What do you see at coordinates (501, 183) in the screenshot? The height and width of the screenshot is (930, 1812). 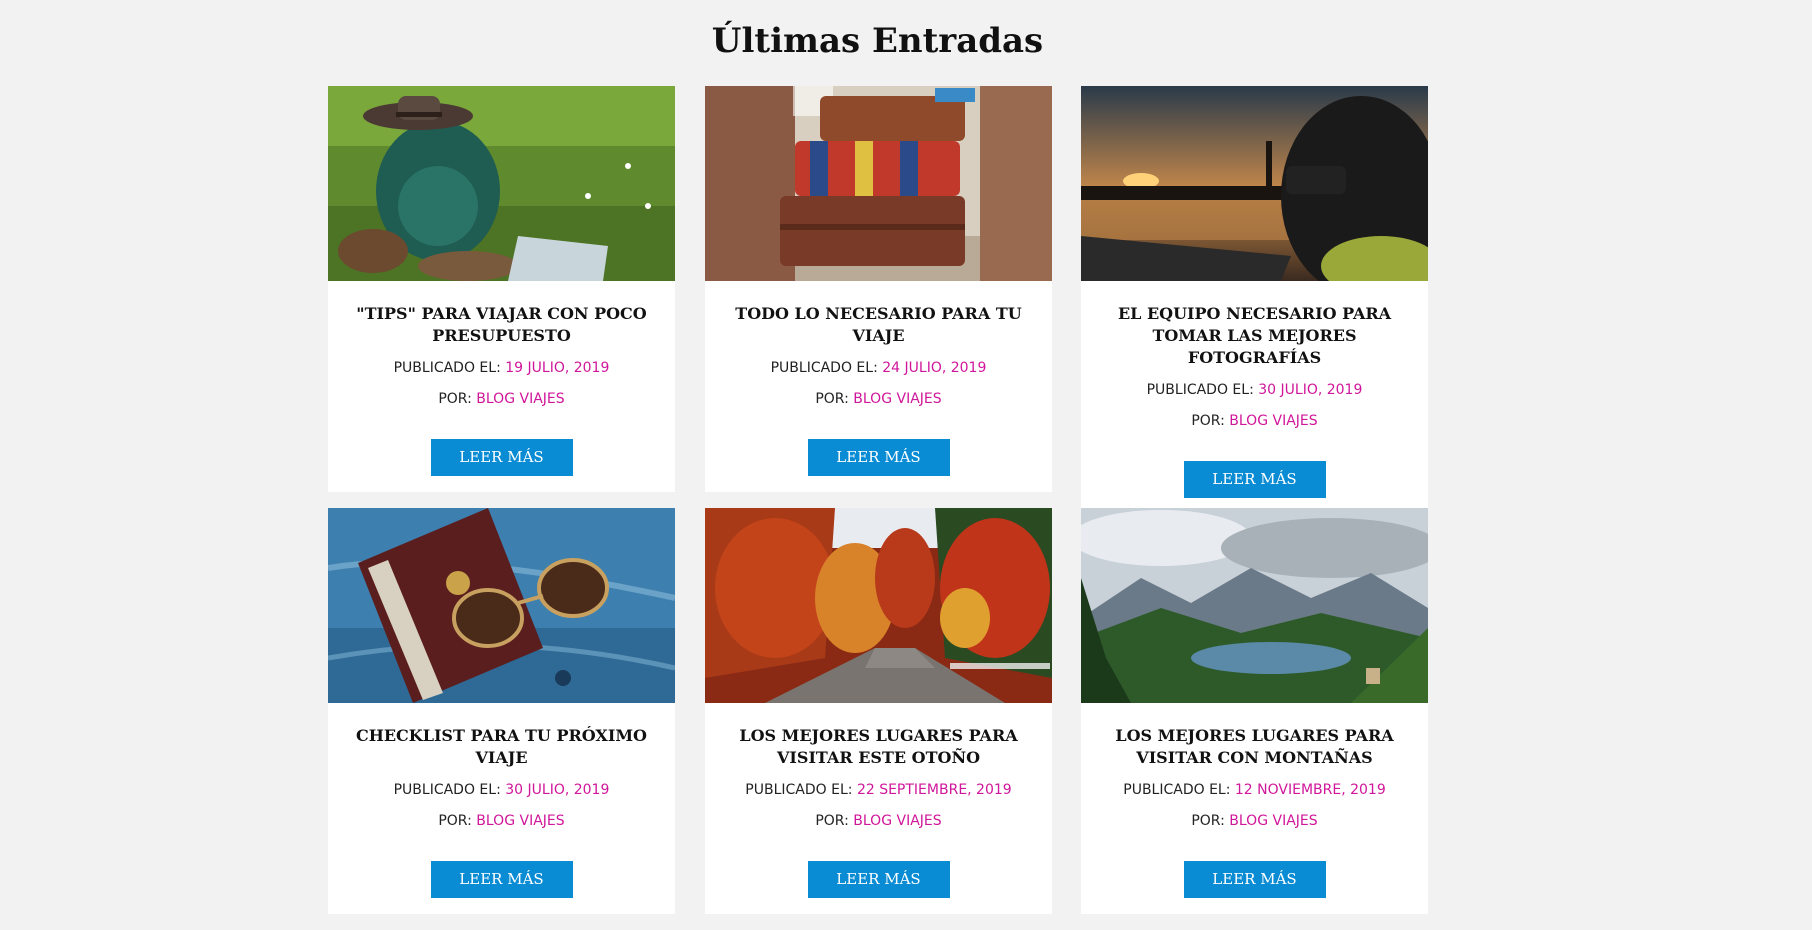 I see `post-thumbnail-backpack` at bounding box center [501, 183].